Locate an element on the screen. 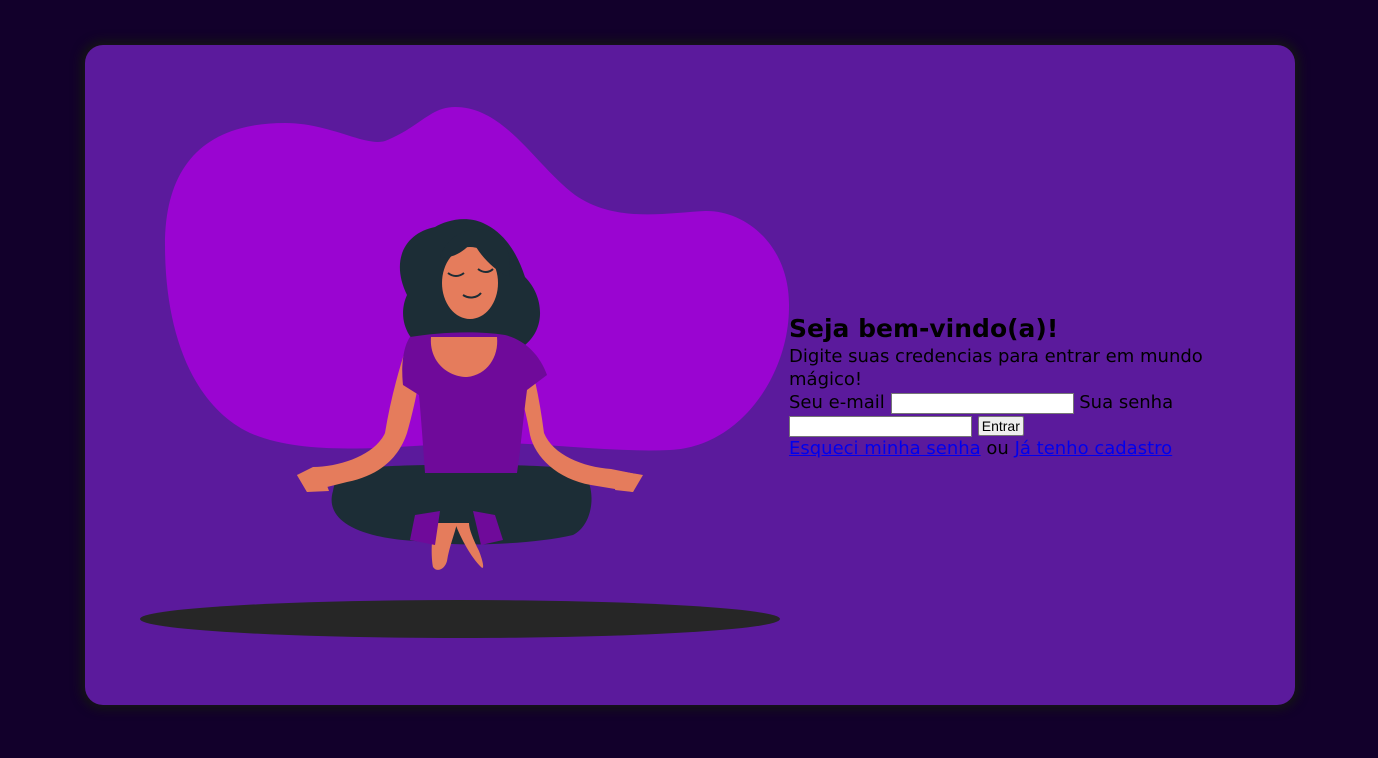 This screenshot has height=758, width=1378. welcome-heading: Seja bem-vindo(a)! is located at coordinates (924, 328).